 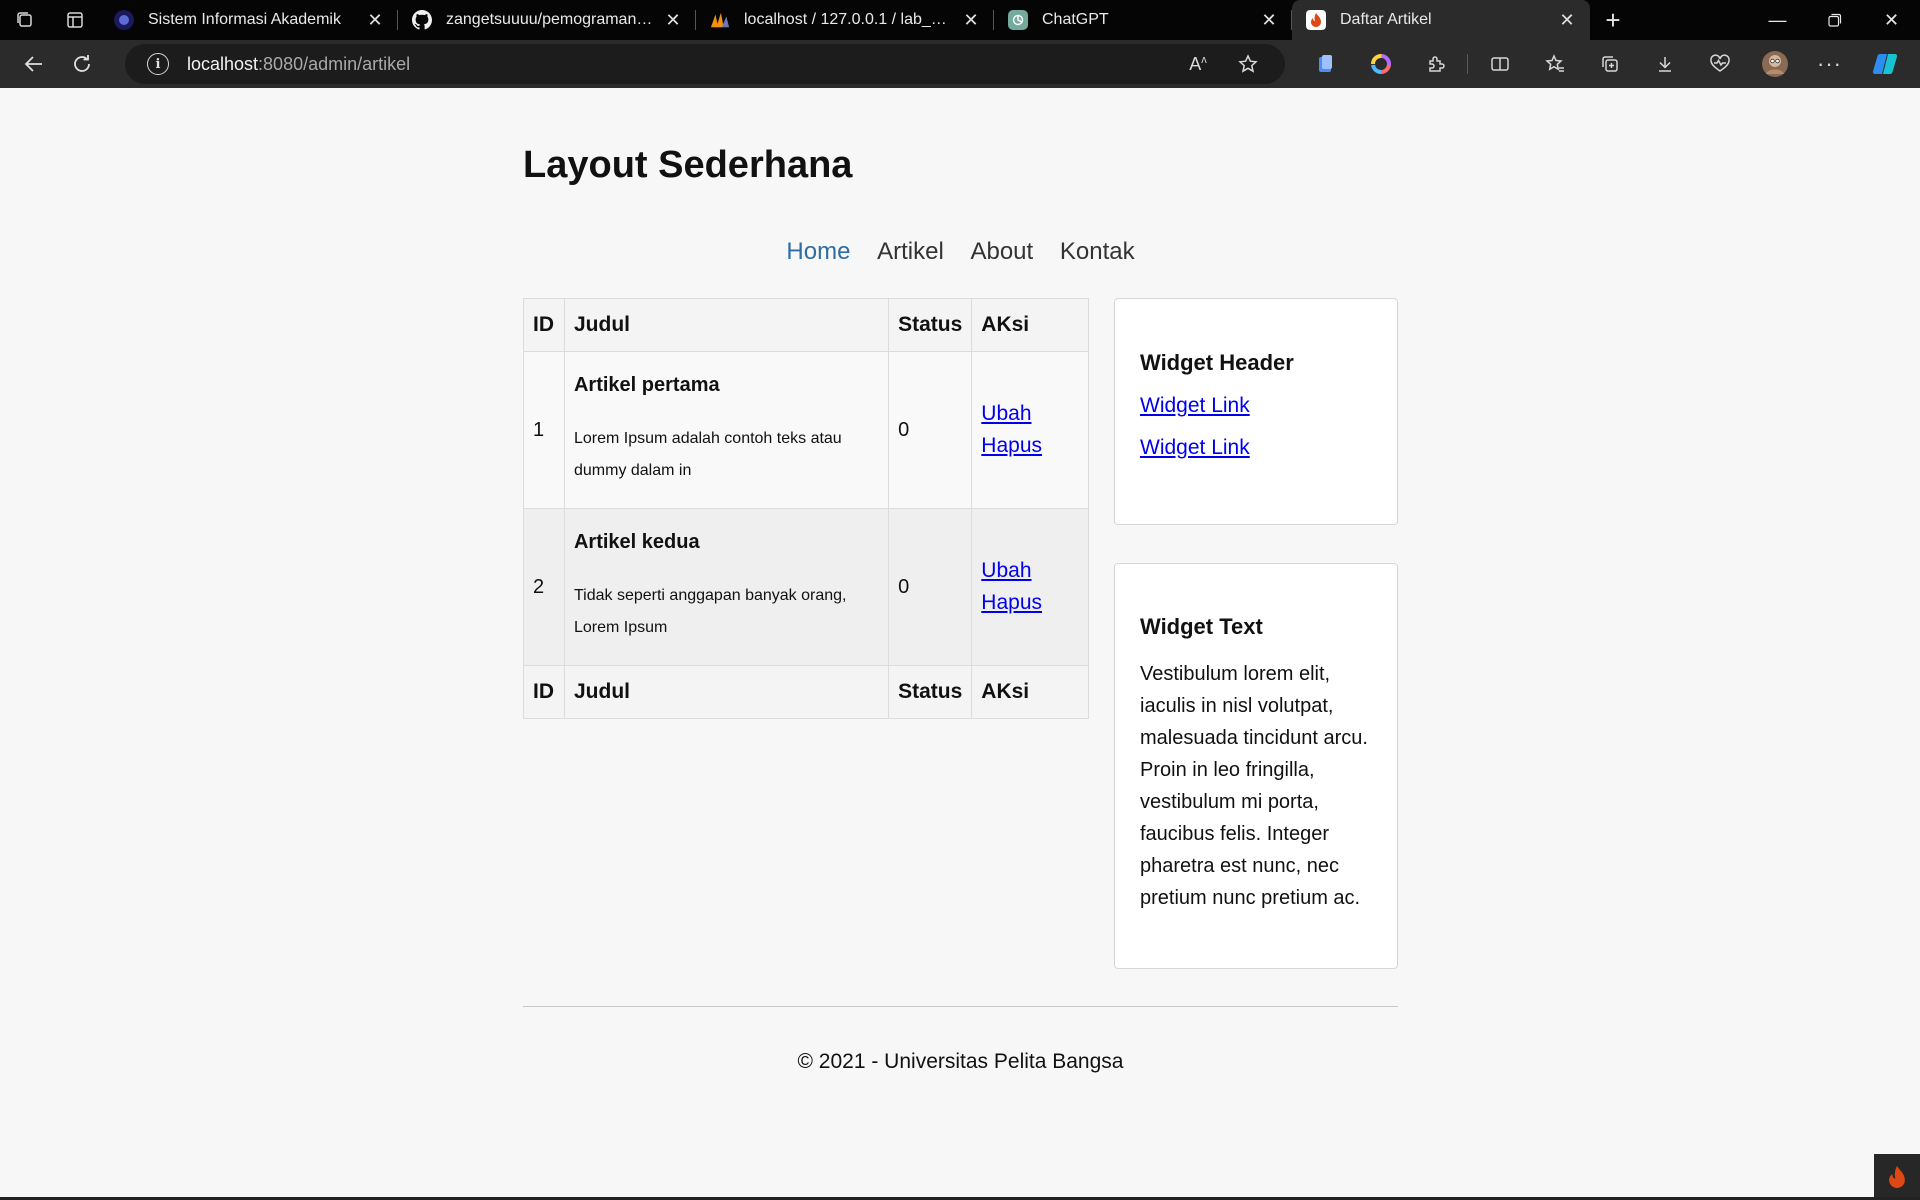 What do you see at coordinates (1030, 325) in the screenshot?
I see `column-header-aksi: AKsi` at bounding box center [1030, 325].